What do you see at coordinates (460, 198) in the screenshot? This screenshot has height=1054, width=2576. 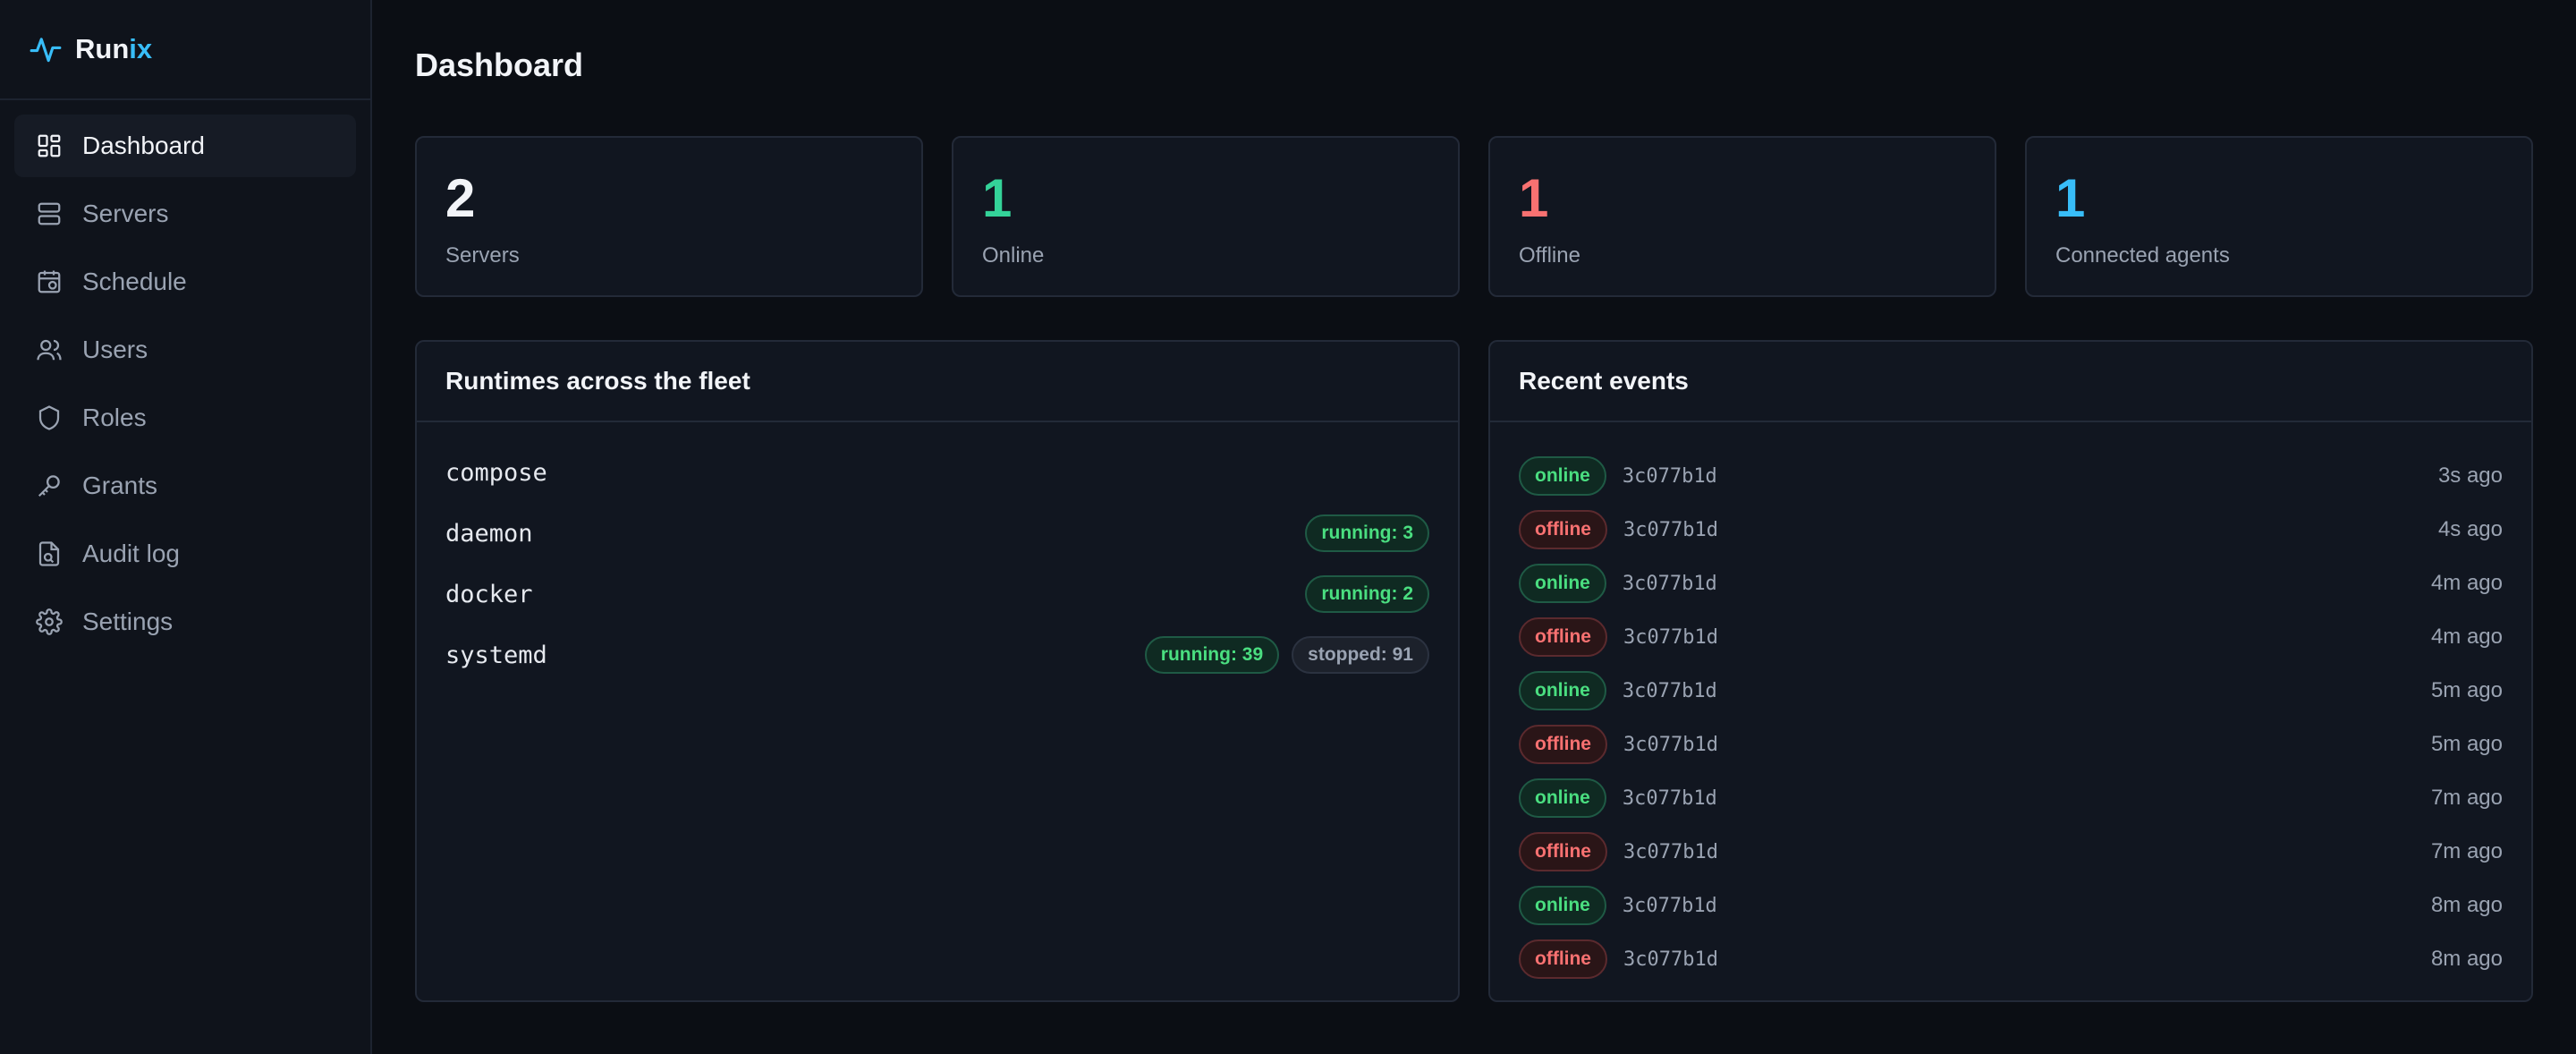 I see `stat-value: 2` at bounding box center [460, 198].